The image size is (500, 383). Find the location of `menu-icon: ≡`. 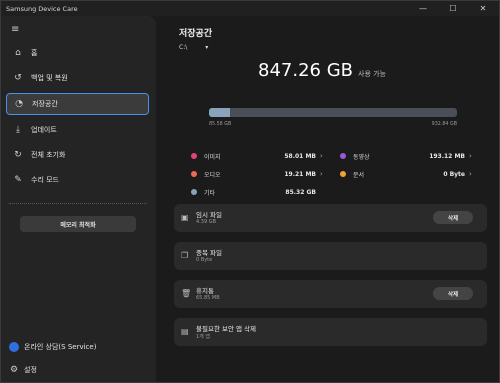

menu-icon: ≡ is located at coordinates (15, 29).